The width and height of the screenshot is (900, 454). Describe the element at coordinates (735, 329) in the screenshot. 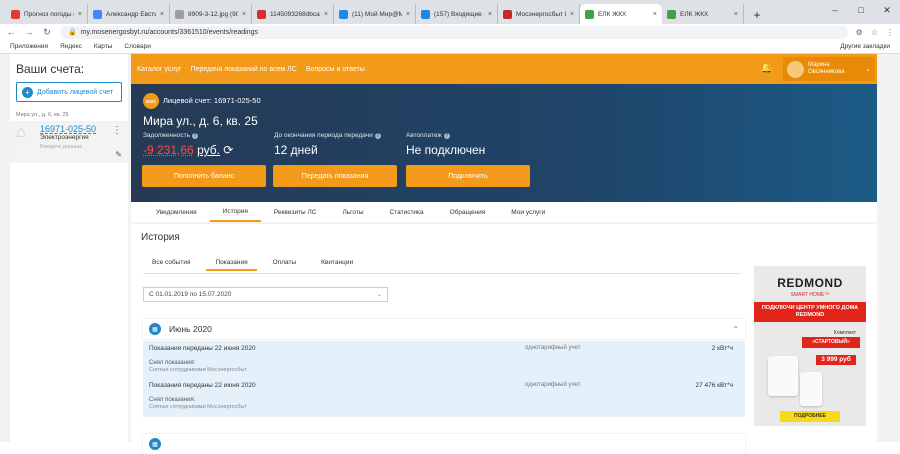

I see `chevron-up-icon: ⌃` at that location.